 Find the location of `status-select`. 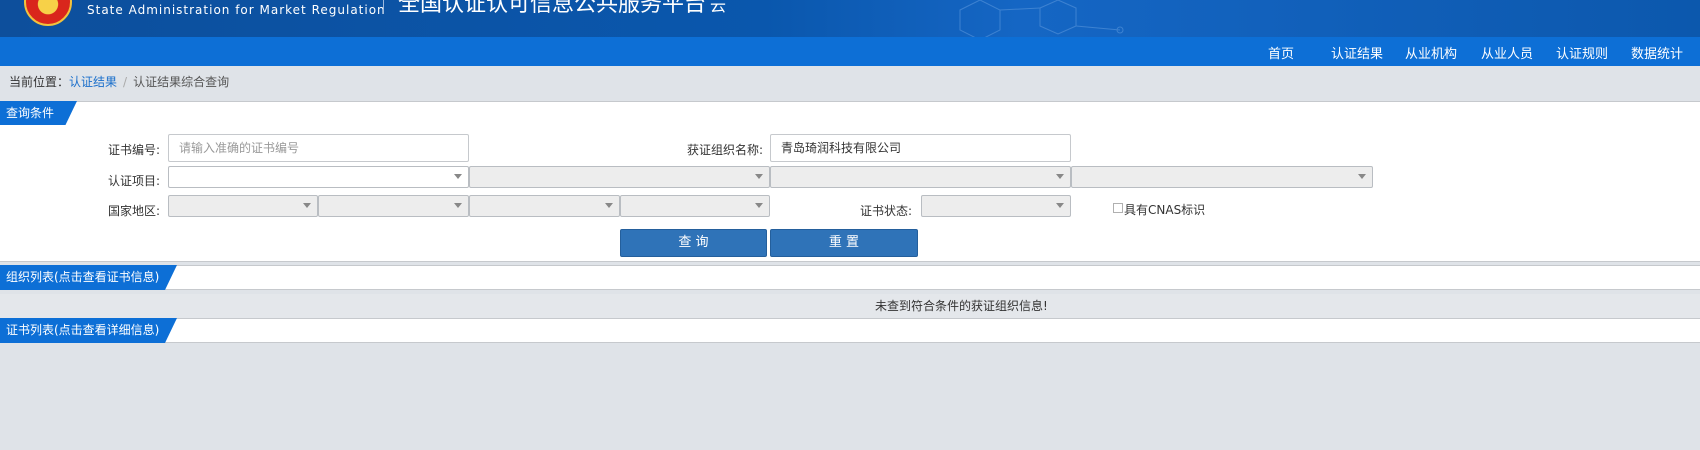

status-select is located at coordinates (996, 206).